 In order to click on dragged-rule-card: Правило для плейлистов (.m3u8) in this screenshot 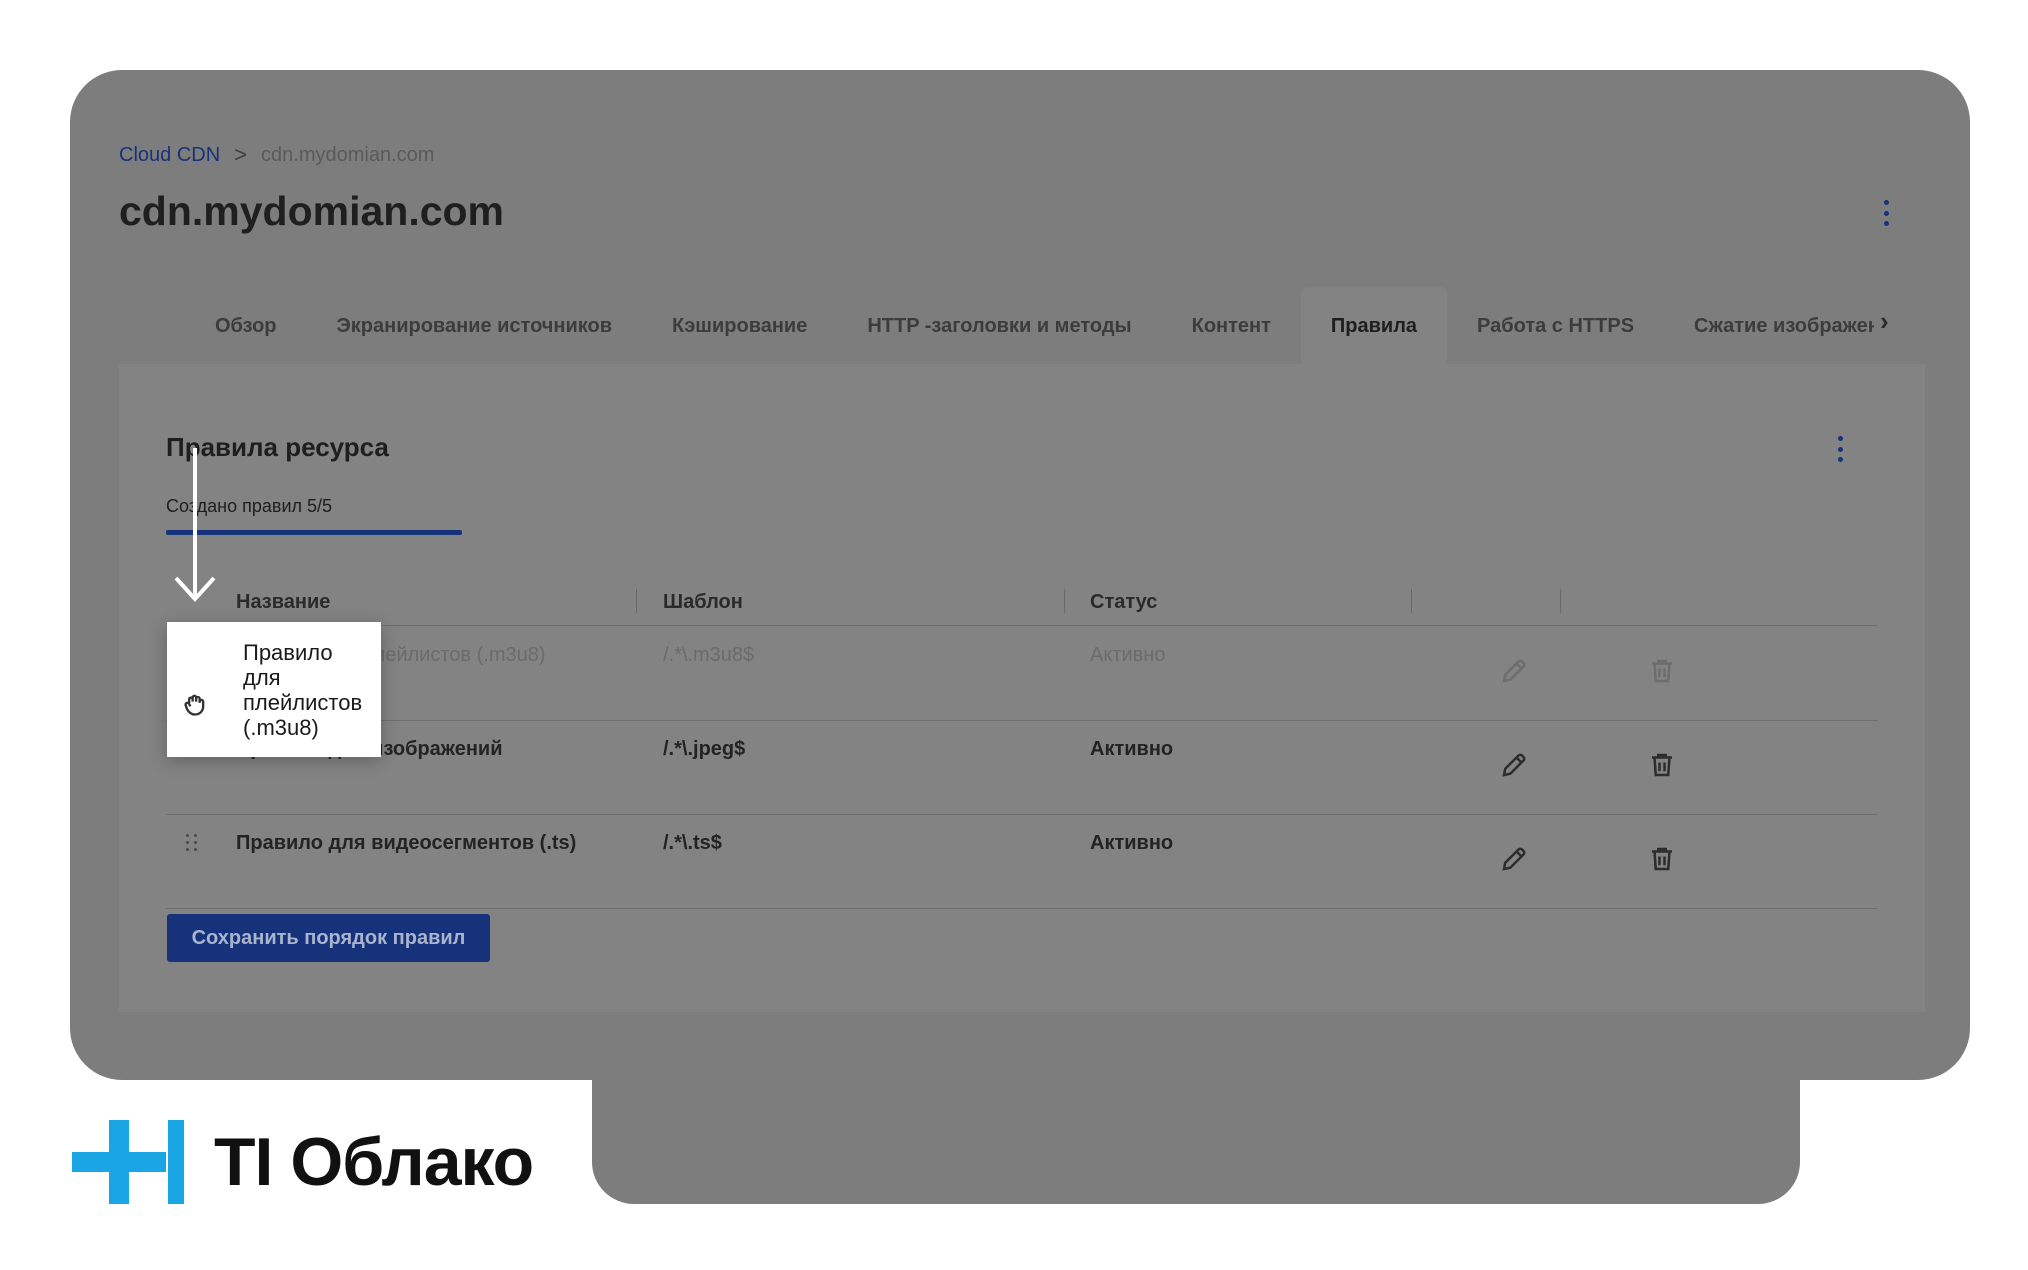, I will do `click(274, 689)`.